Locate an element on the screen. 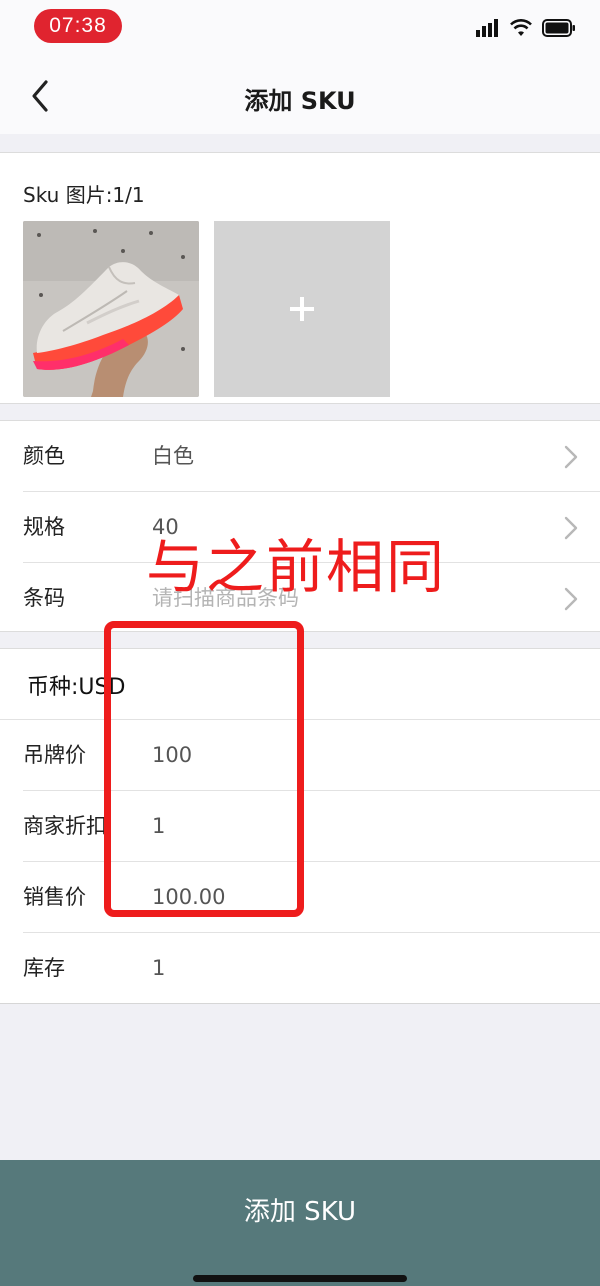 The image size is (600, 1286). price-label: 商家折扣 is located at coordinates (65, 826).